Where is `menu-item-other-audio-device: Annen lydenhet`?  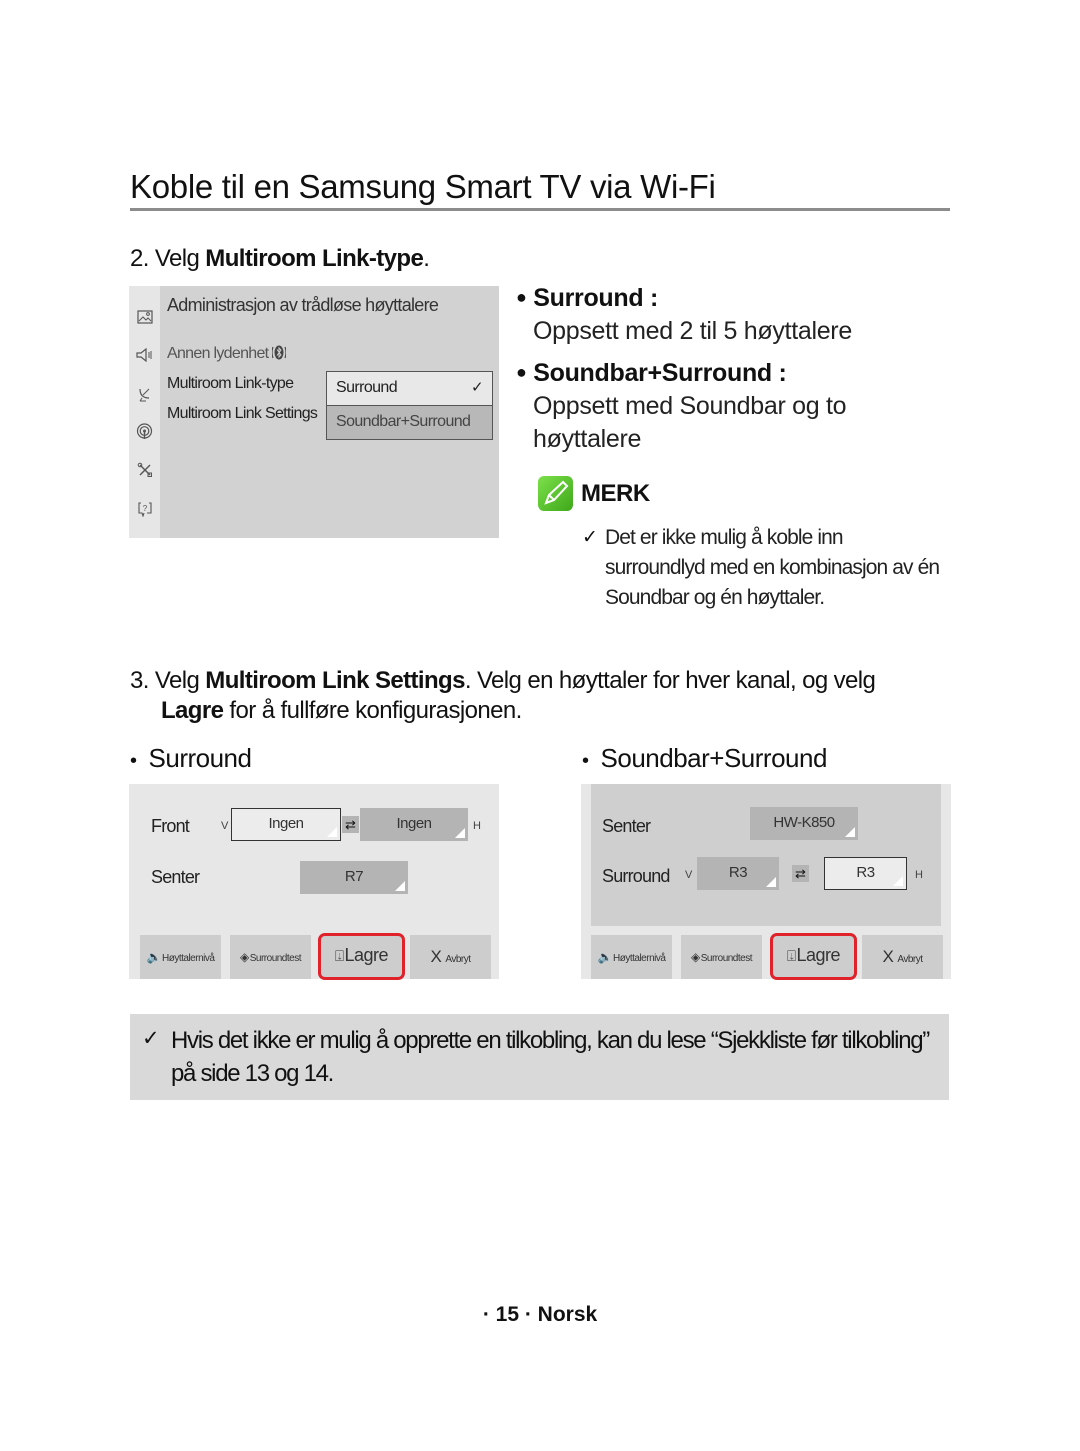
menu-item-other-audio-device: Annen lydenhet is located at coordinates (227, 355).